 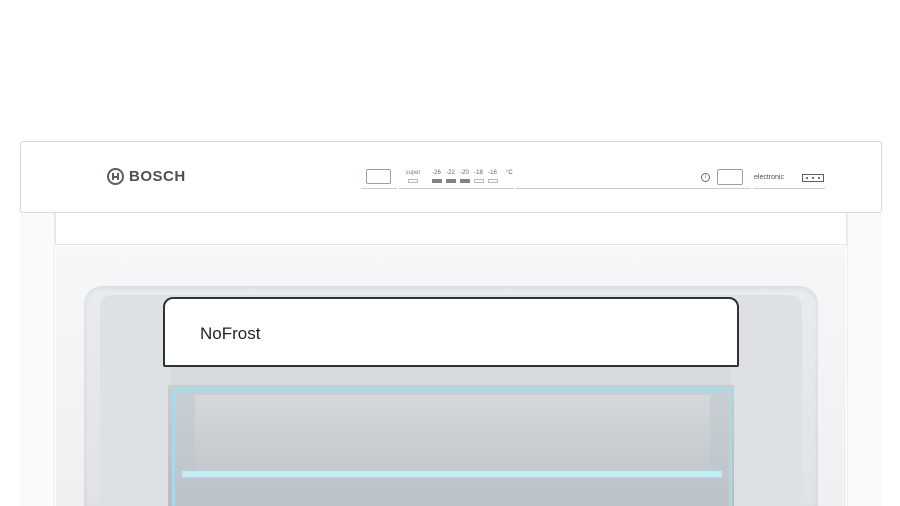 I want to click on super-led, so click(x=413, y=181).